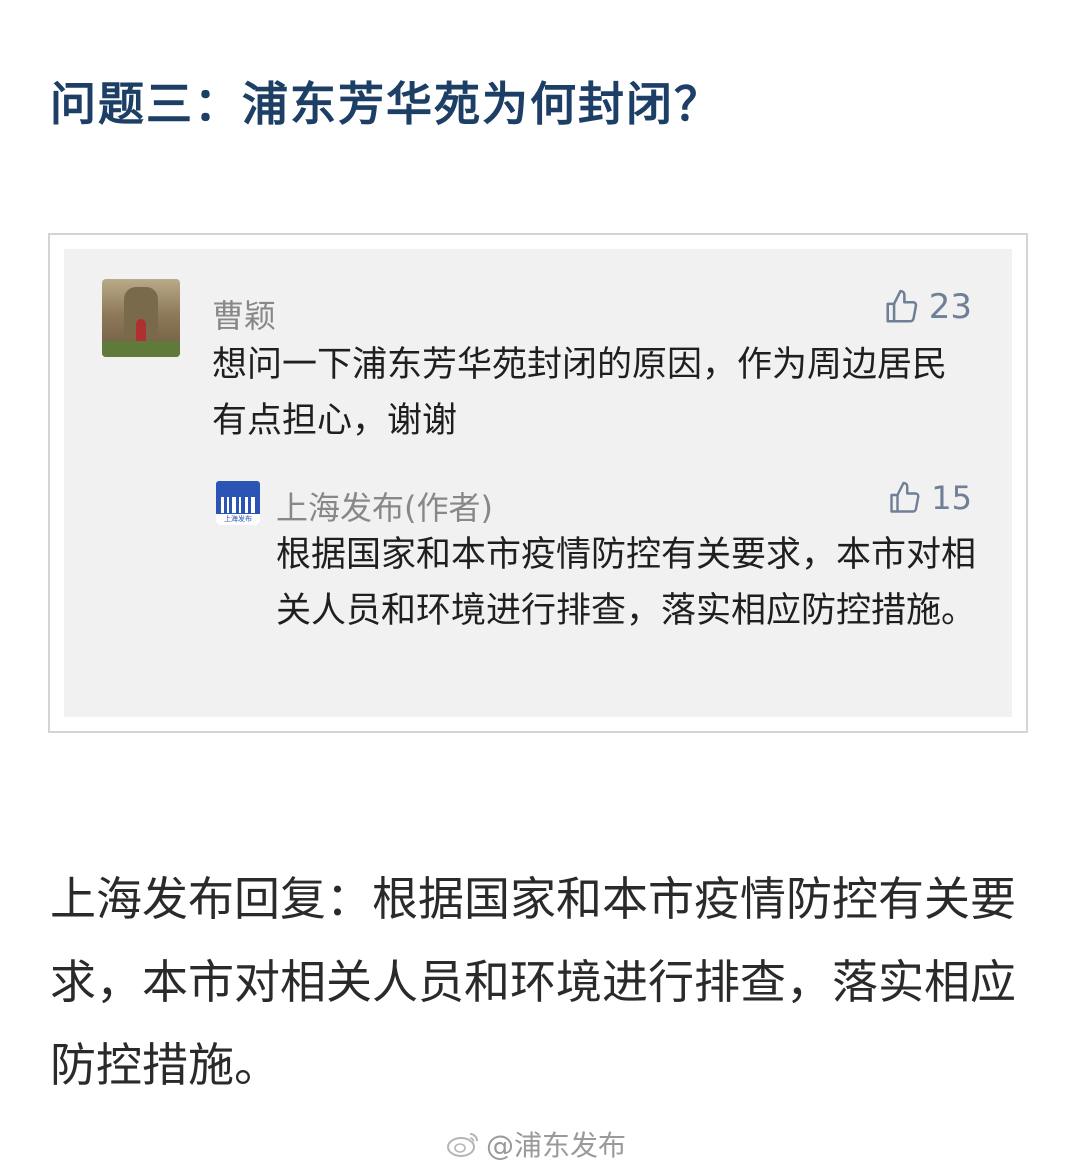 The image size is (1080, 1169). Describe the element at coordinates (626, 583) in the screenshot. I see `reply-text: 根据国家和本市疫情防控有关要求，本市对相关人员和环境进行排查，落实相应防控措施。` at that location.